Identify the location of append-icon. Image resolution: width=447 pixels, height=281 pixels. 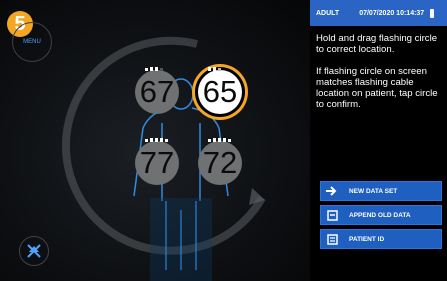
(332, 215).